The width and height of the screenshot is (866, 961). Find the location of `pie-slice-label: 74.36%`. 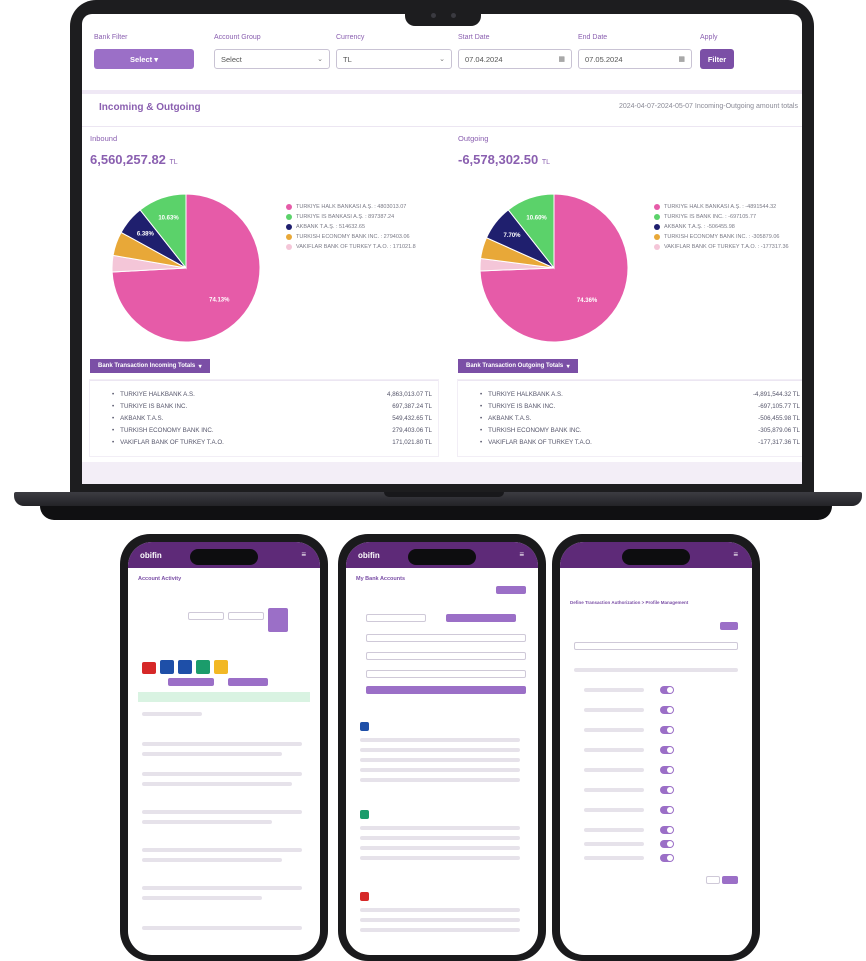

pie-slice-label: 74.36% is located at coordinates (587, 301).